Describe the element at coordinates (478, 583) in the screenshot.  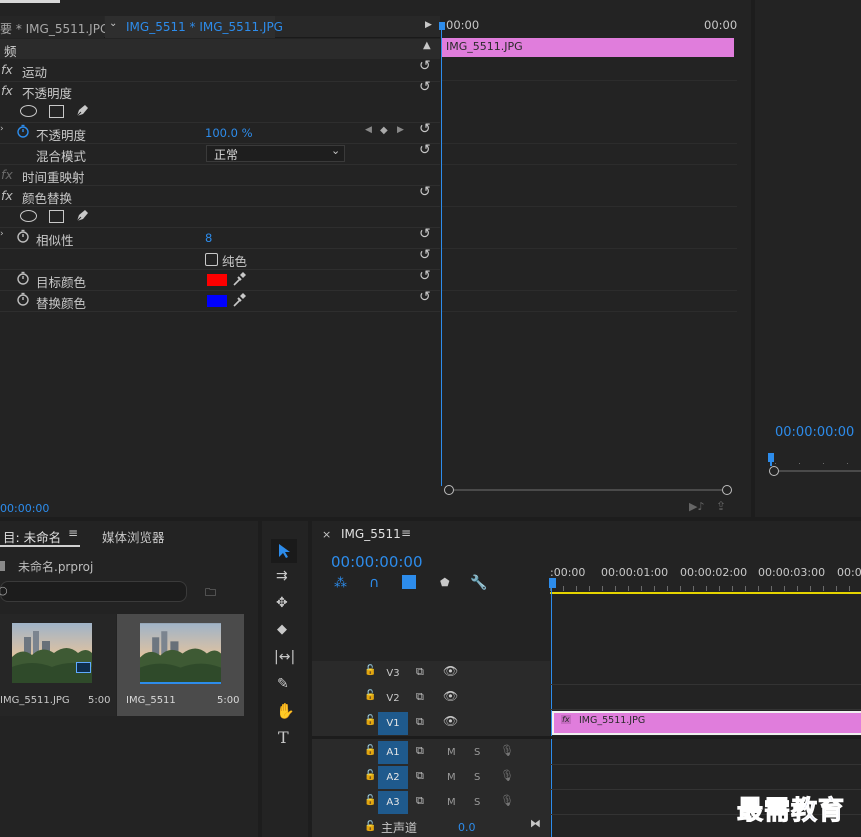
I see `wrench-settings-icon: 🔧` at that location.